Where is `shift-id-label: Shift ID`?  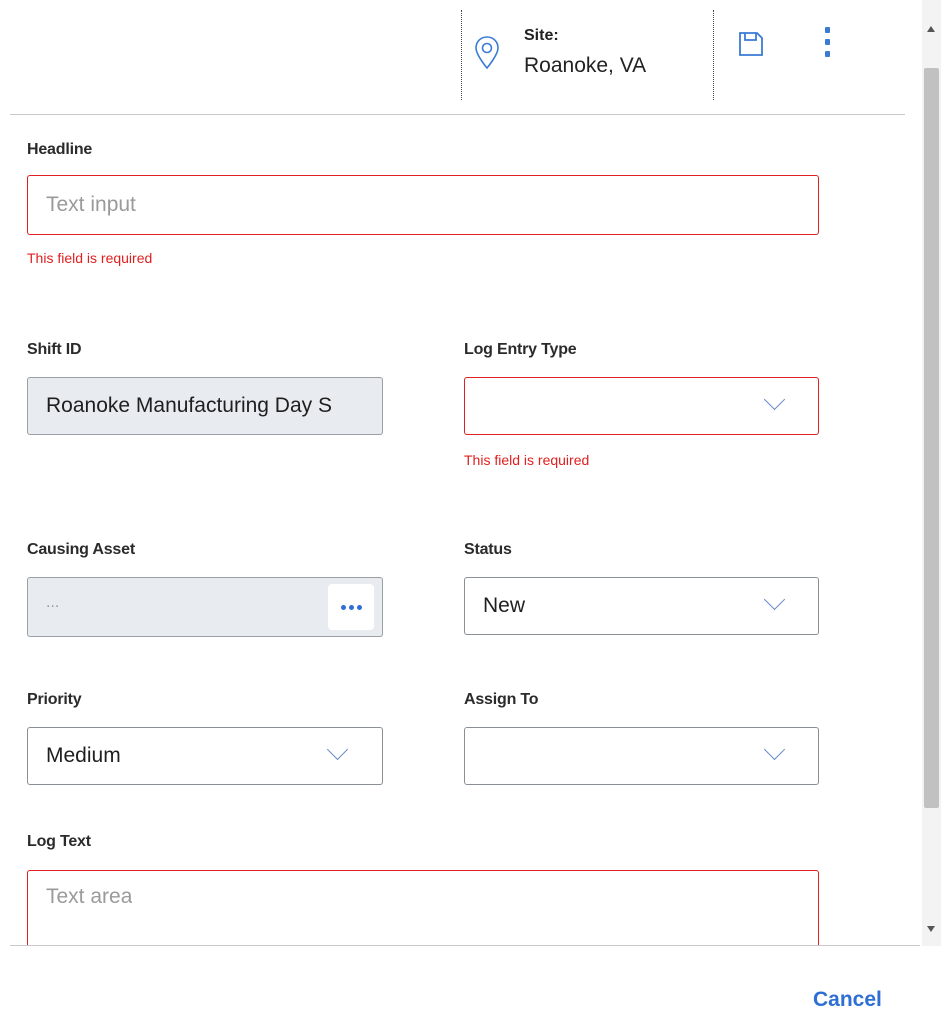
shift-id-label: Shift ID is located at coordinates (54, 349).